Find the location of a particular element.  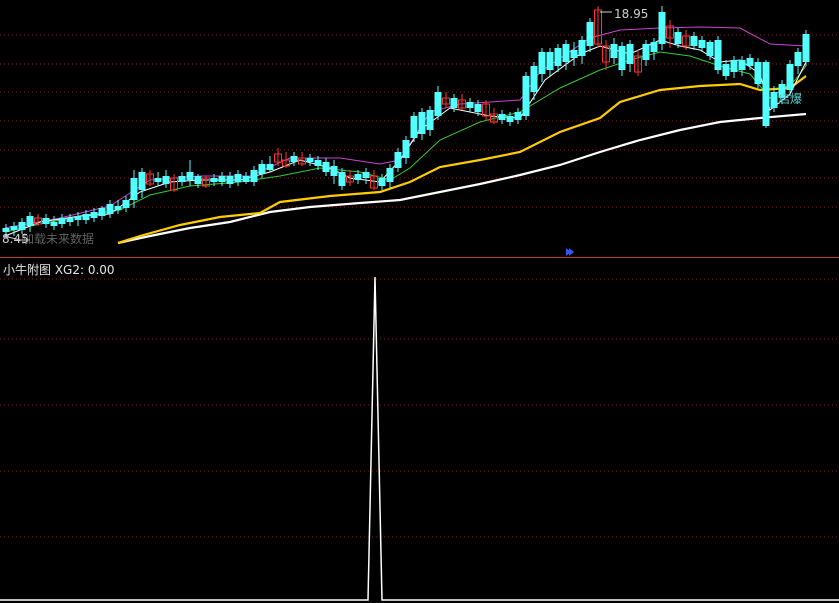

panel-divider is located at coordinates (419, 257).